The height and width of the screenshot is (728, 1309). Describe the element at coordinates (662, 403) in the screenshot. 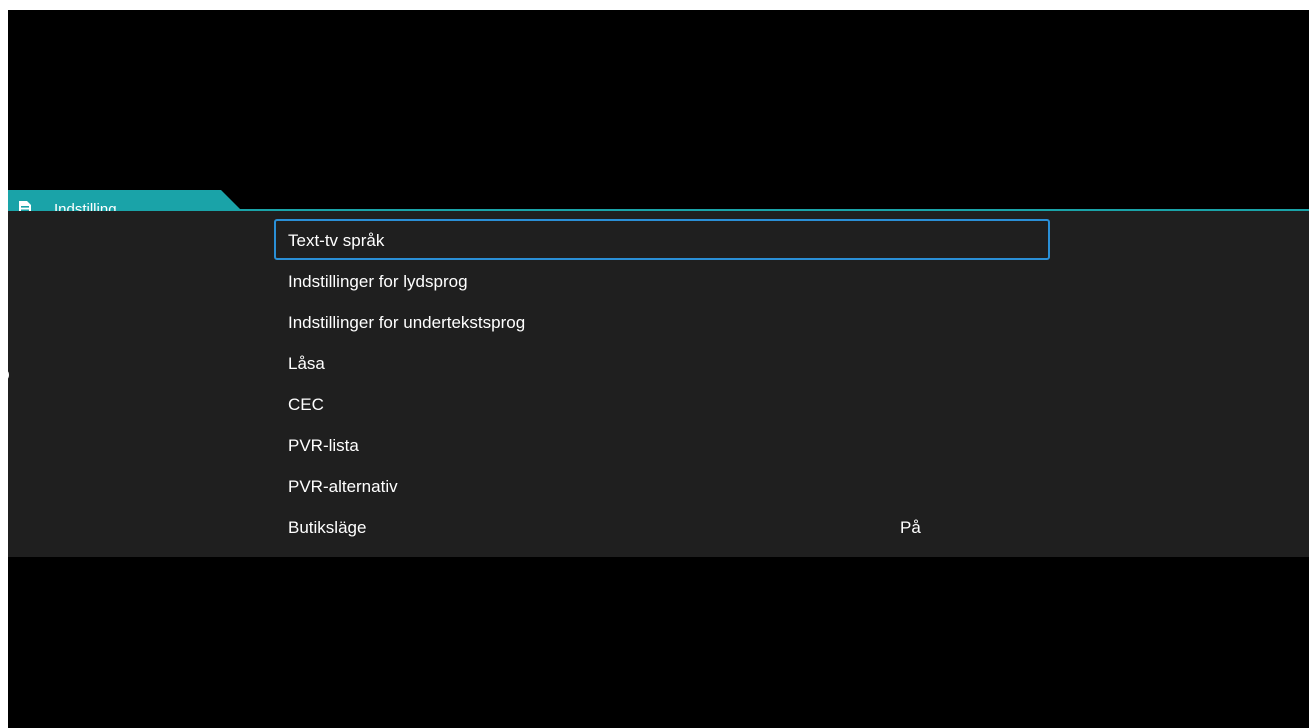

I see `menu-item-cec: CEC` at that location.